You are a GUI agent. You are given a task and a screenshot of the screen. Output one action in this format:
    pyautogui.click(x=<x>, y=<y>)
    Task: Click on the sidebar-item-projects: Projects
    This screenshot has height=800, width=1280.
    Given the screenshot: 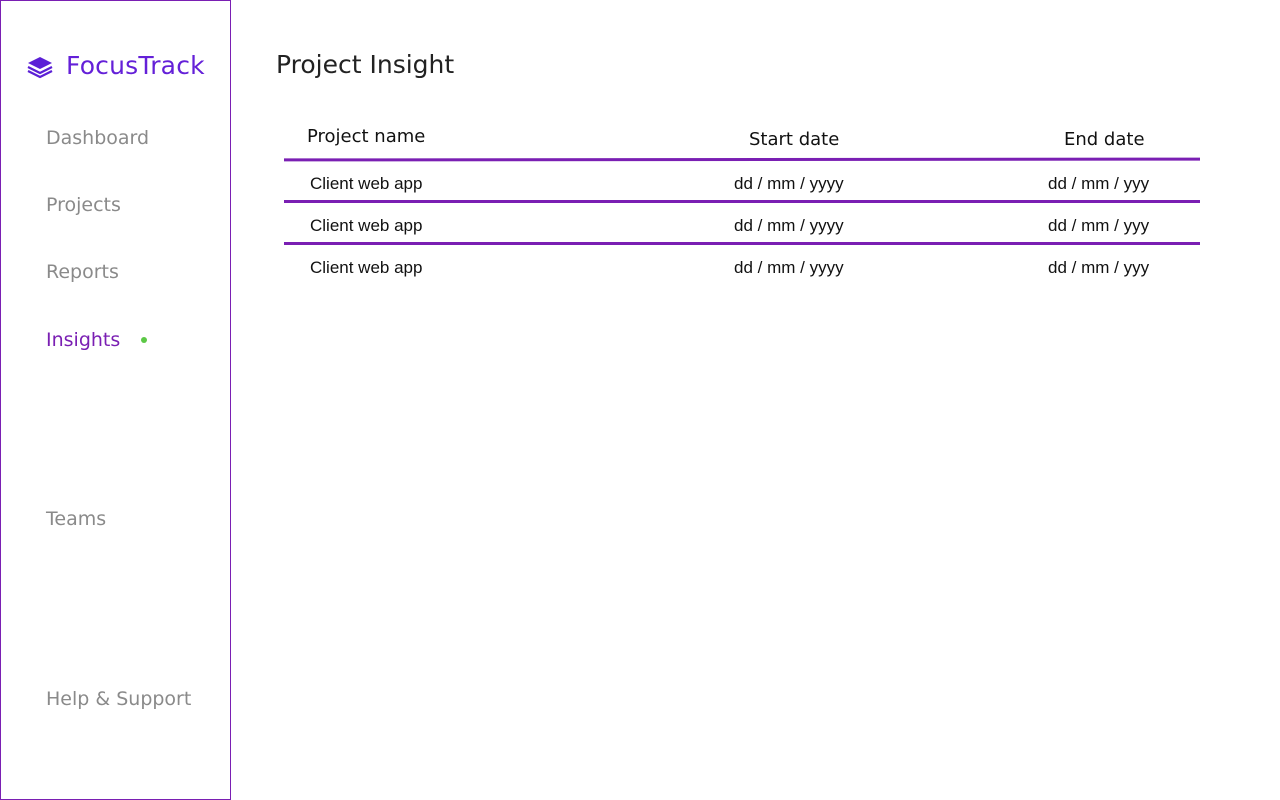 What is the action you would take?
    pyautogui.click(x=83, y=205)
    